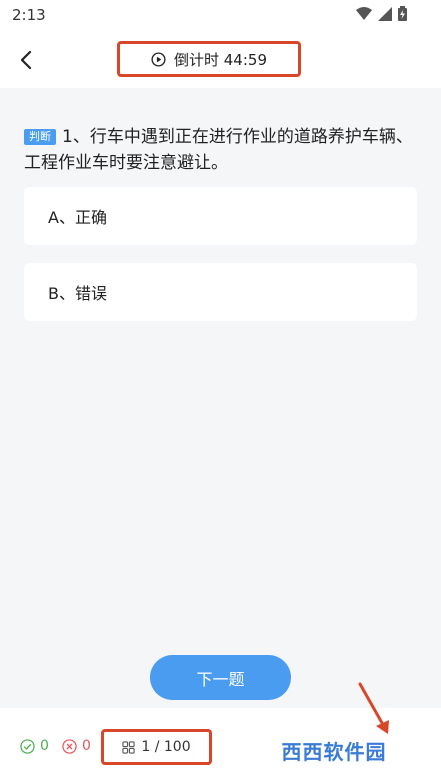 The image size is (441, 784). Describe the element at coordinates (385, 15) in the screenshot. I see `signal-icon` at that location.